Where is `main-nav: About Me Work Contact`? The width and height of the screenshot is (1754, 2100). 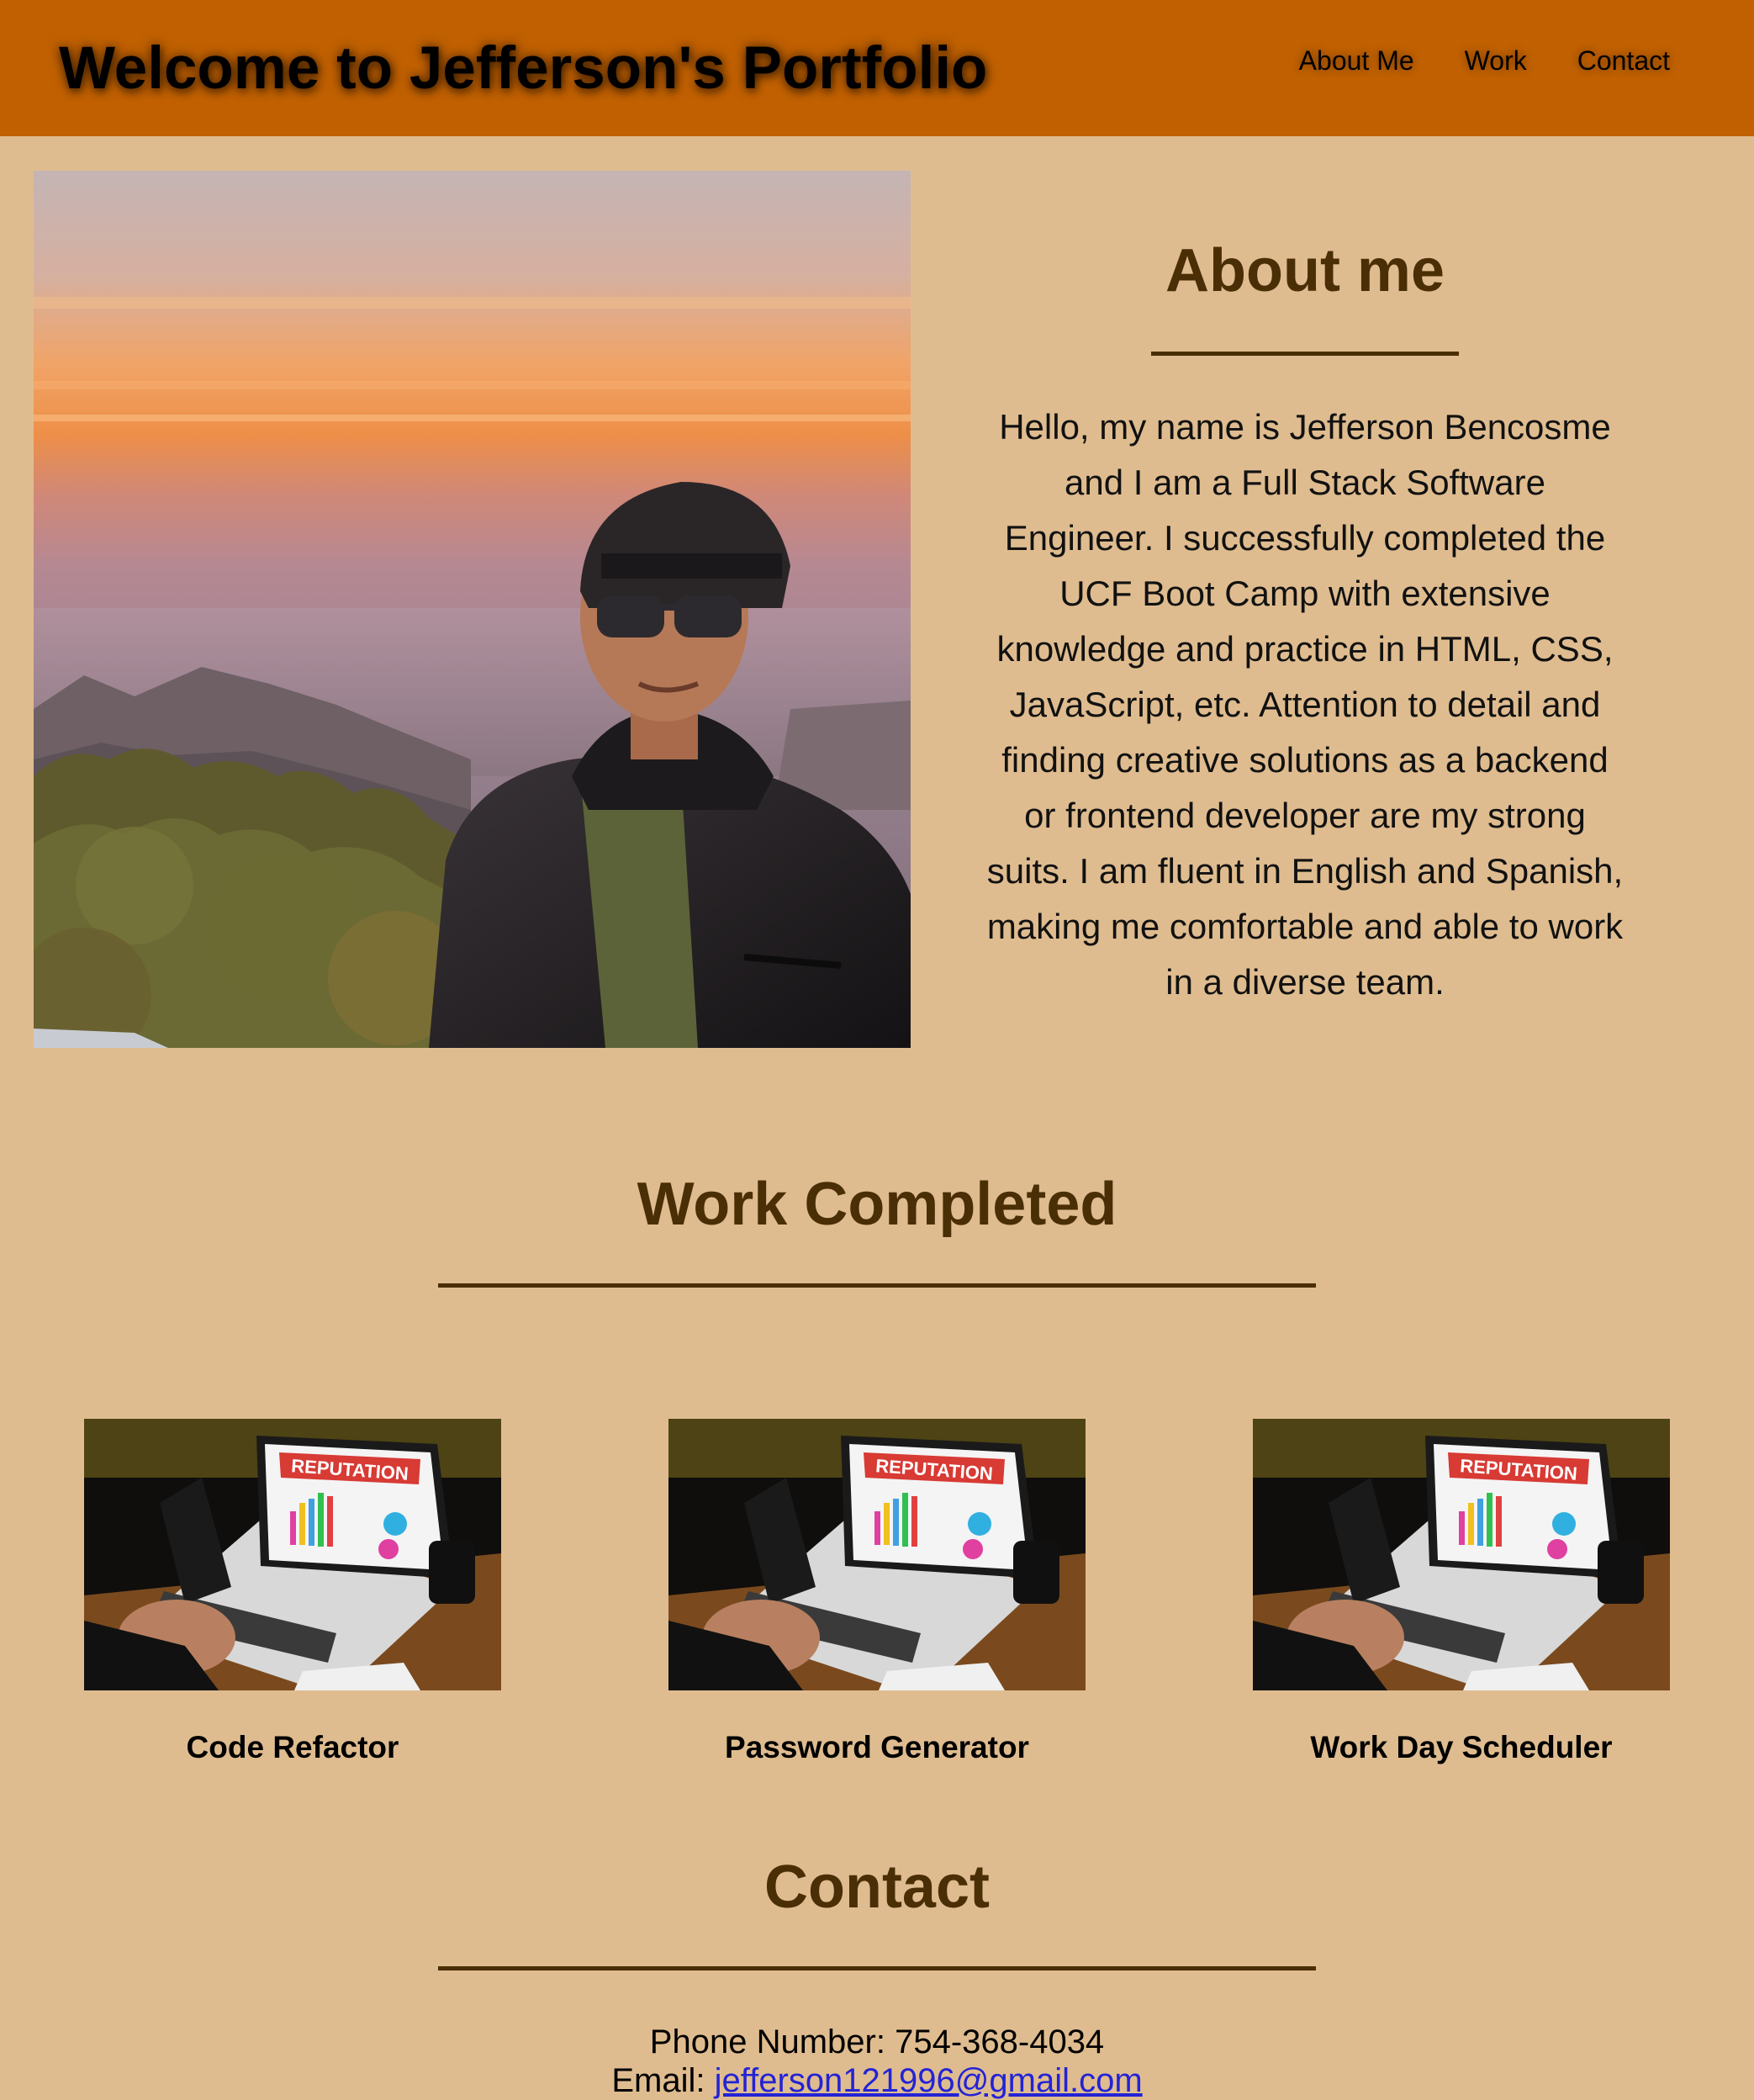 main-nav: About Me Work Contact is located at coordinates (1485, 61).